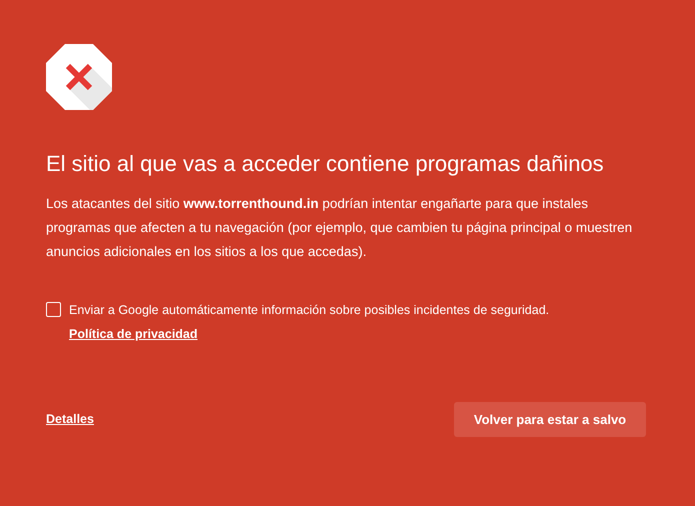 This screenshot has width=695, height=506. Describe the element at coordinates (133, 334) in the screenshot. I see `privacy-link: Política de privacidad` at that location.